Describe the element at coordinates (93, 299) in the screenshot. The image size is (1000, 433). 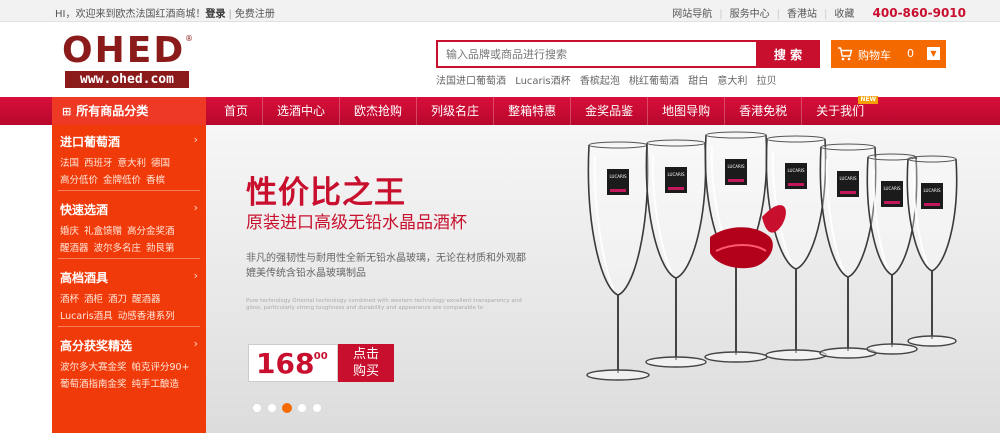
I see `category-link: 酒柜` at that location.